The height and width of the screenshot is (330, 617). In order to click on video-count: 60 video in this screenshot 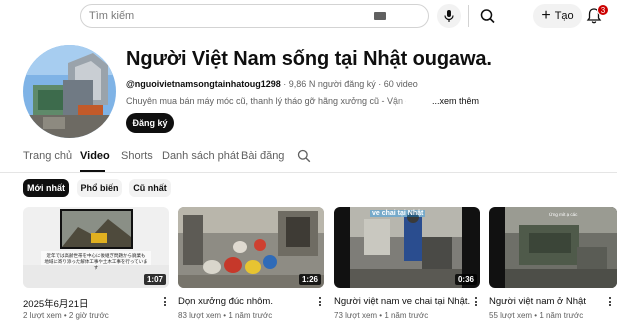, I will do `click(400, 84)`.